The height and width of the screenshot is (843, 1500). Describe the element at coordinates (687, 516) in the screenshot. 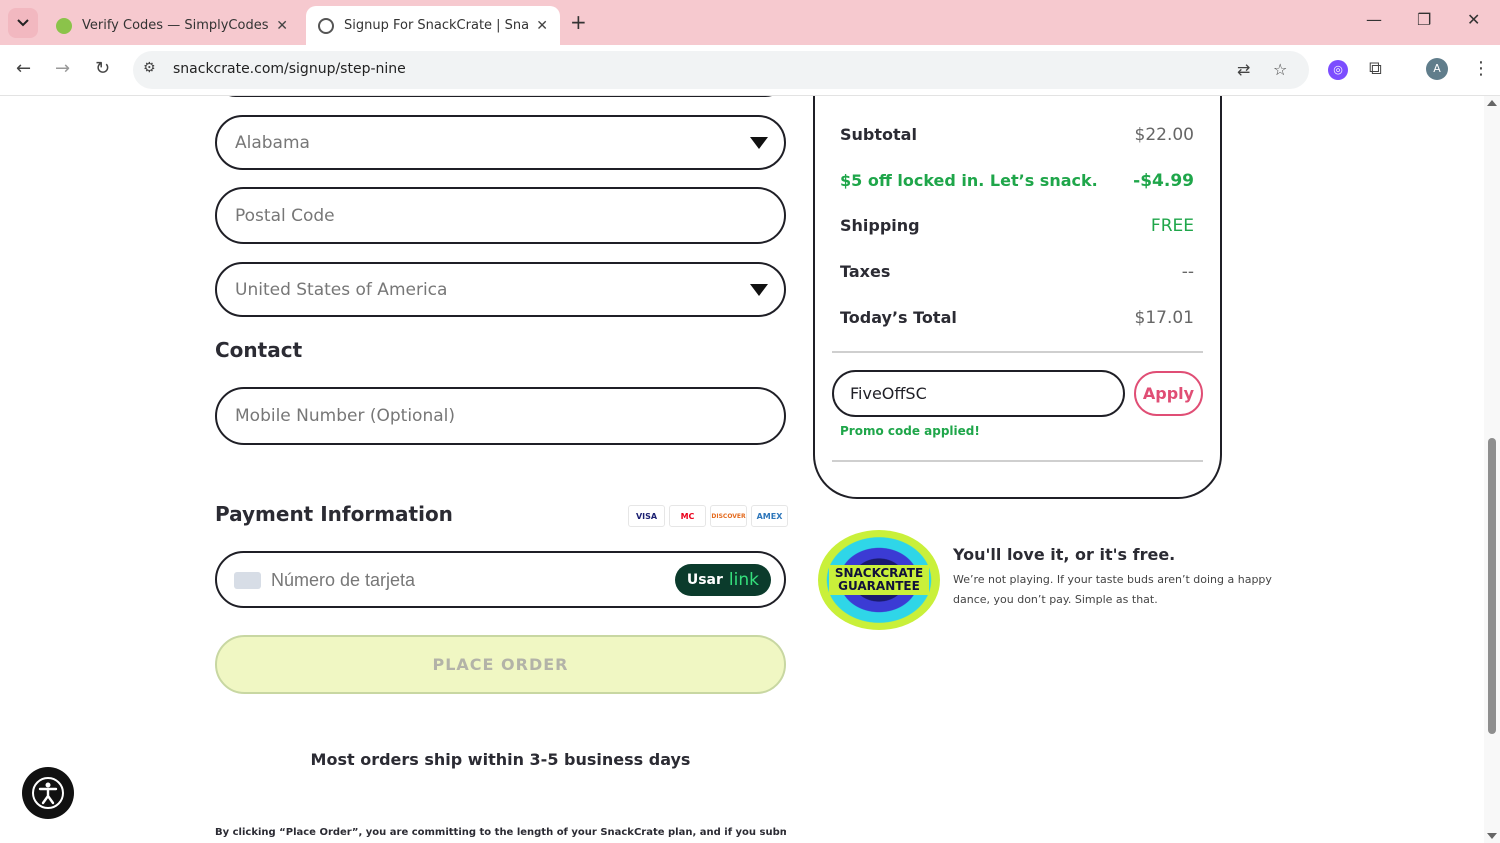

I see `mastercard-icon: MC` at that location.